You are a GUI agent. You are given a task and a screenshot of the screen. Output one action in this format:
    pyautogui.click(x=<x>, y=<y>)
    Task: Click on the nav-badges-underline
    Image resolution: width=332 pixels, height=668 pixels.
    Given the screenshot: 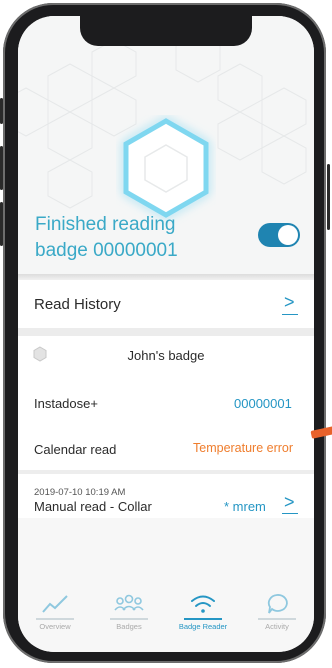 What is the action you would take?
    pyautogui.click(x=129, y=619)
    